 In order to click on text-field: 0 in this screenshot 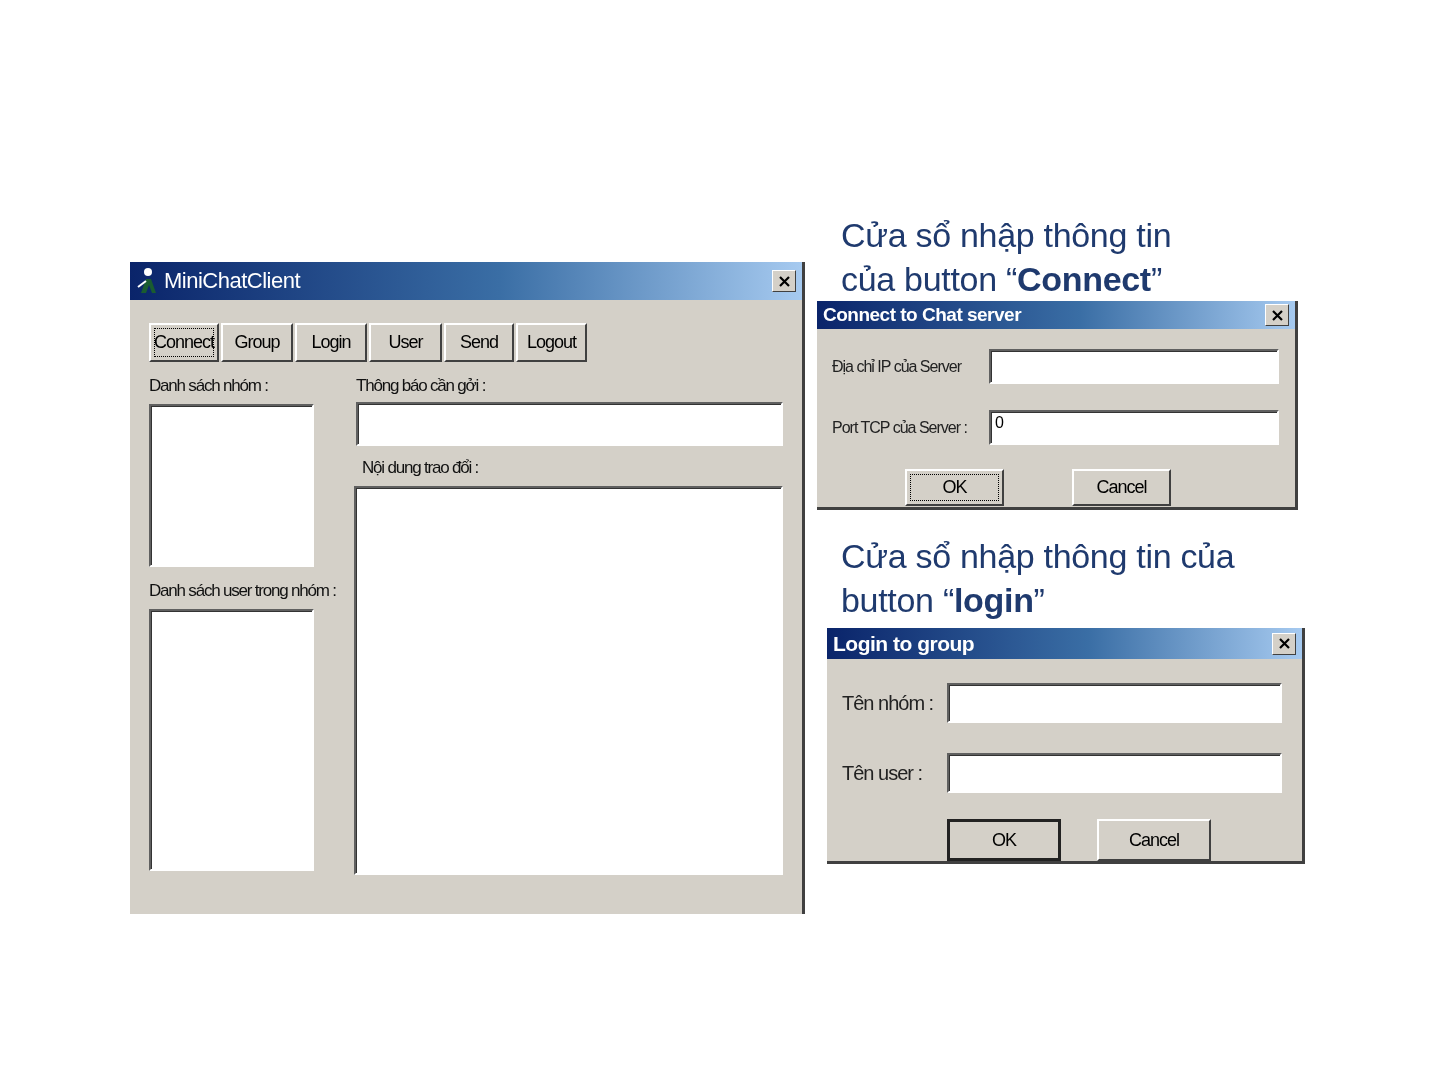, I will do `click(1134, 428)`.